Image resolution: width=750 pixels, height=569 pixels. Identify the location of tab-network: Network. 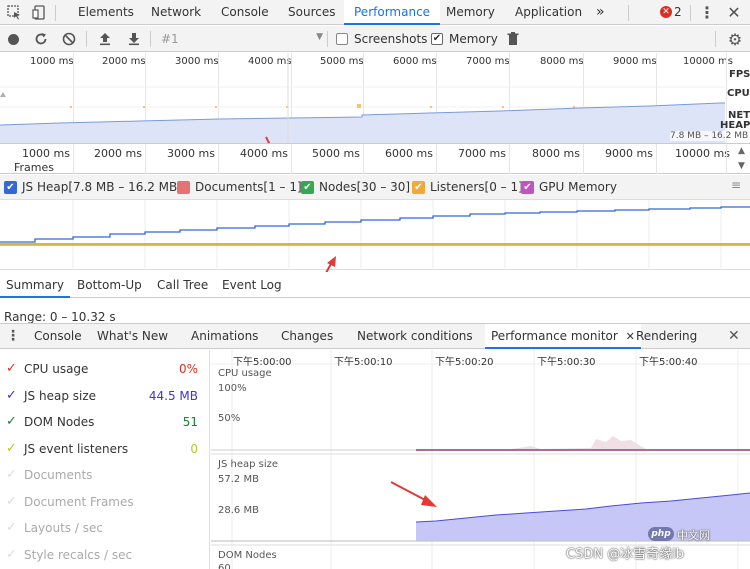
(176, 12).